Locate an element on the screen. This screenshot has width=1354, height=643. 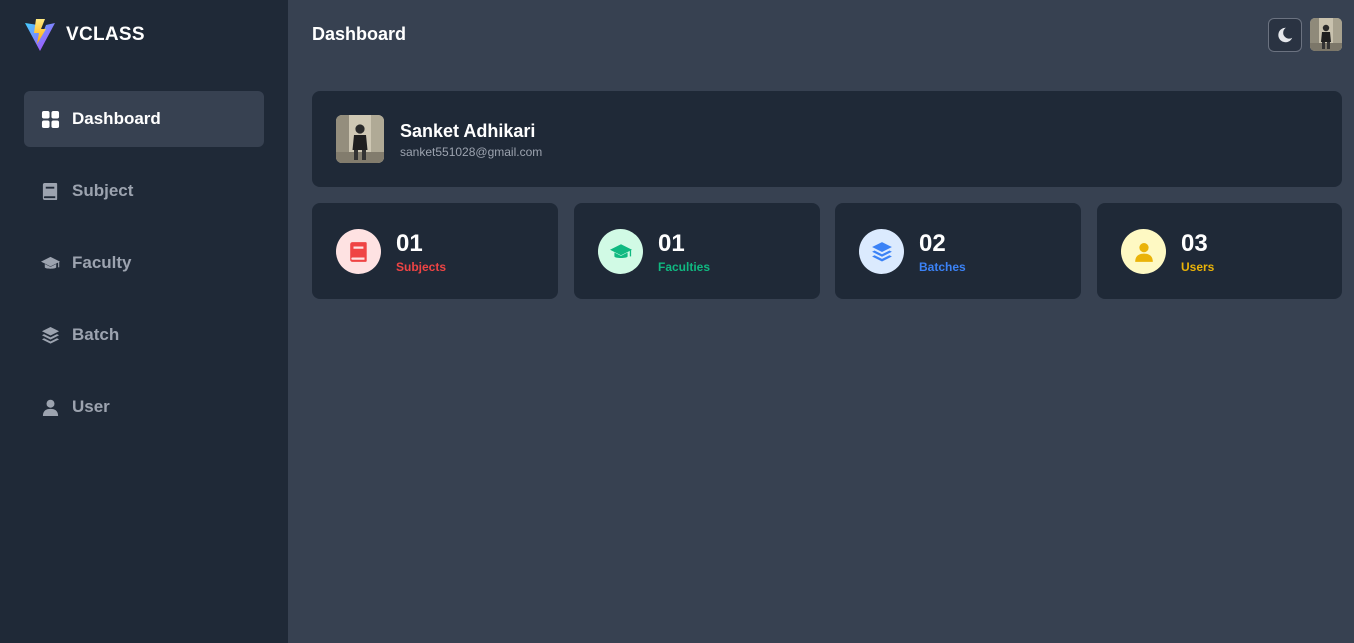
stat-card-users: 03 Users is located at coordinates (1219, 251).